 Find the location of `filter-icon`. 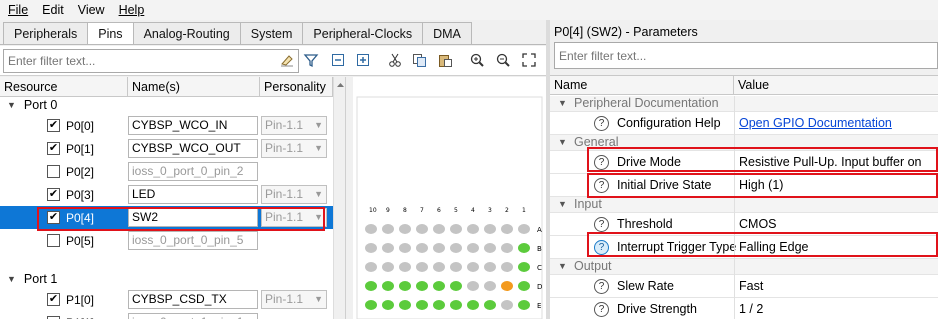

filter-icon is located at coordinates (311, 60).